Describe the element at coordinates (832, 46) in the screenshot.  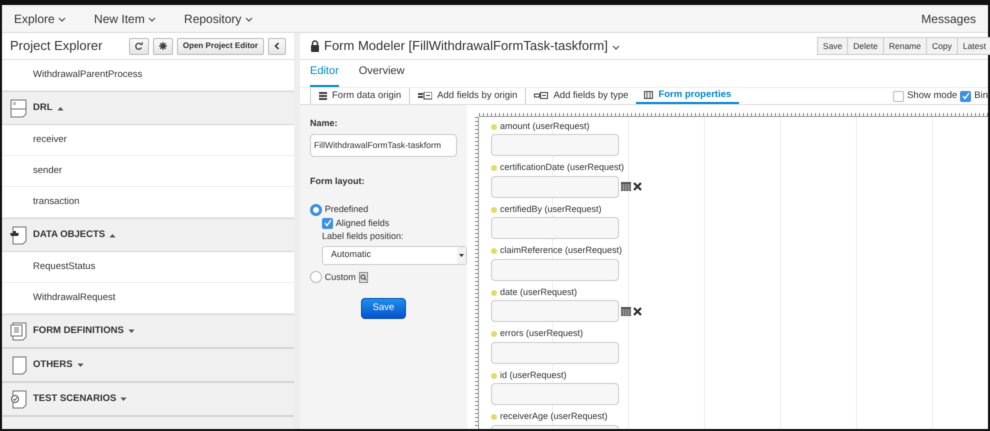
I see `toolbar-button: Save` at that location.